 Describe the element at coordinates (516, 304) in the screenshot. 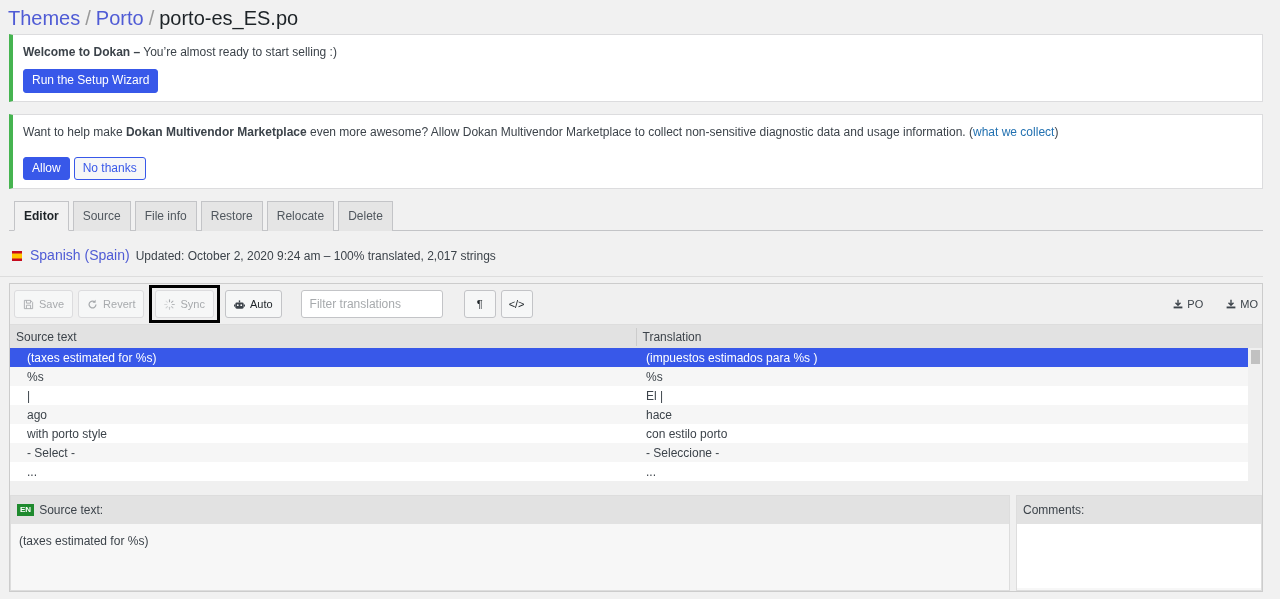

I see `toggle-button: </>` at that location.